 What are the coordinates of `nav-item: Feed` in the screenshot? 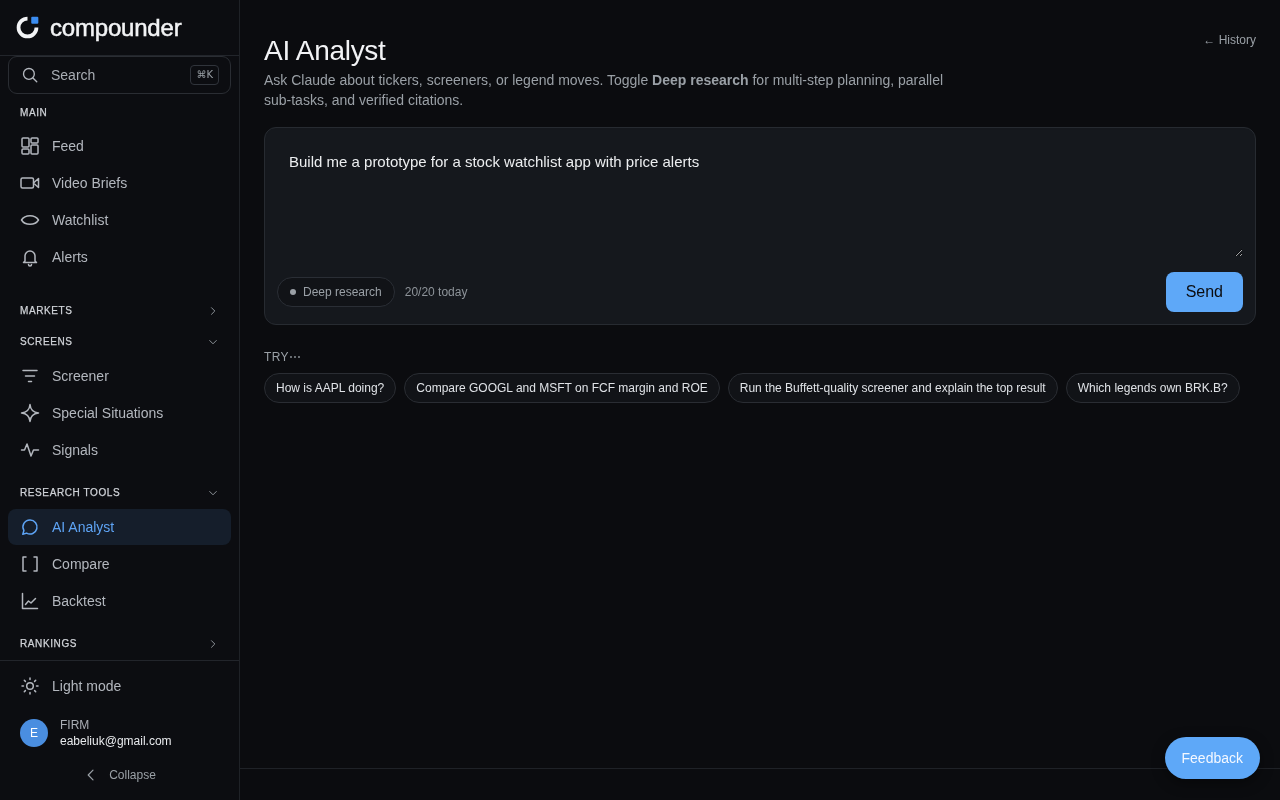 It's located at (119, 146).